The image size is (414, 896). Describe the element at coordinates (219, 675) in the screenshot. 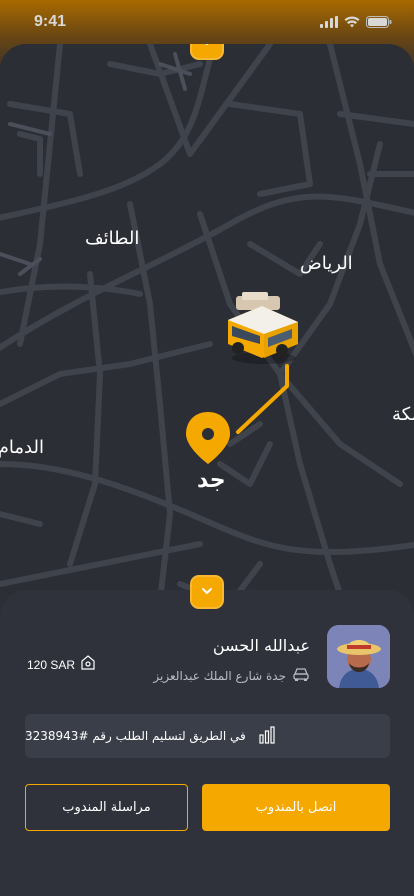

I see `driver-address-text: جدة شارع الملك عبدالعزيز` at that location.